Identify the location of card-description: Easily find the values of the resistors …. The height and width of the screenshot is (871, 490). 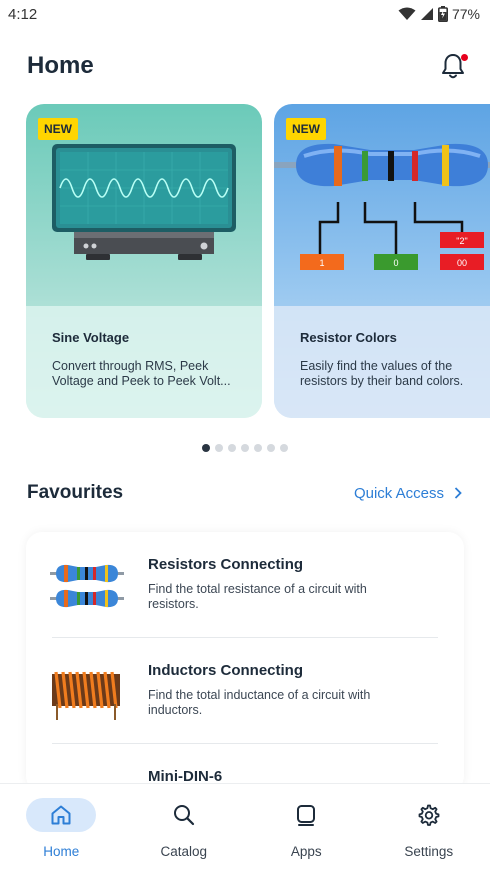
(382, 373).